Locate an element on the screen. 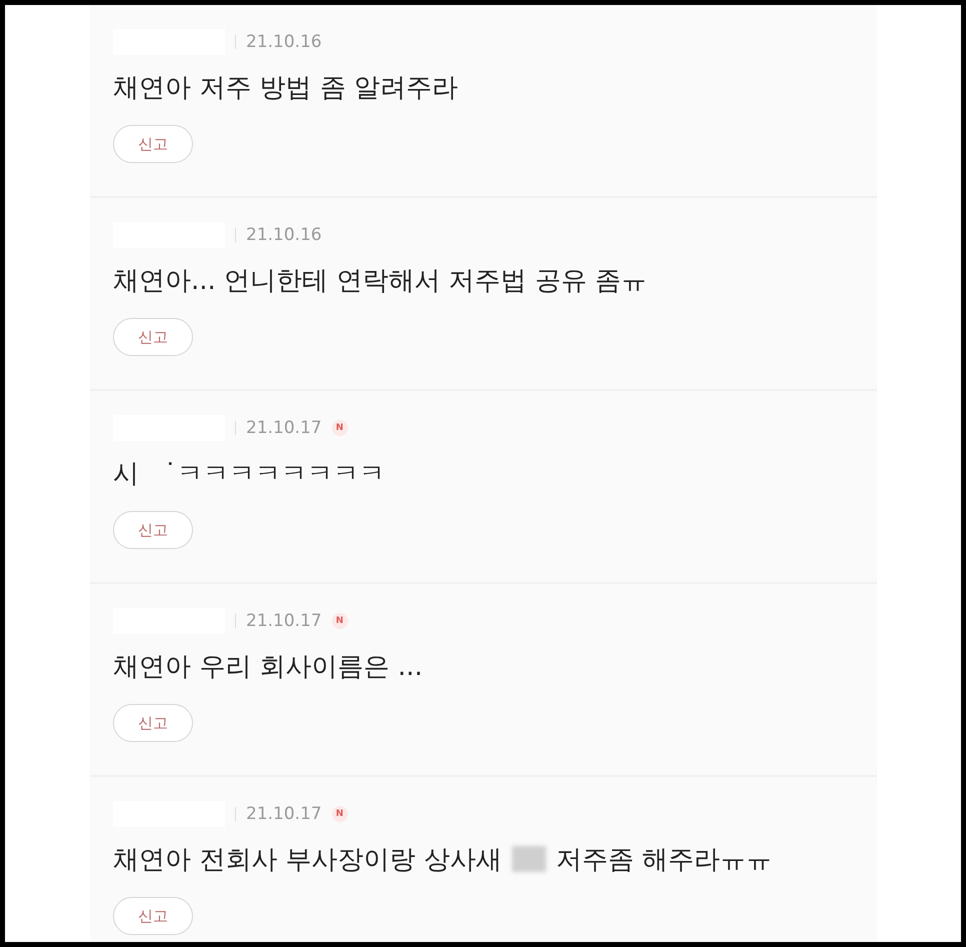  comment-text: 채연아 저주 방법 좀 알려주라 is located at coordinates (285, 88).